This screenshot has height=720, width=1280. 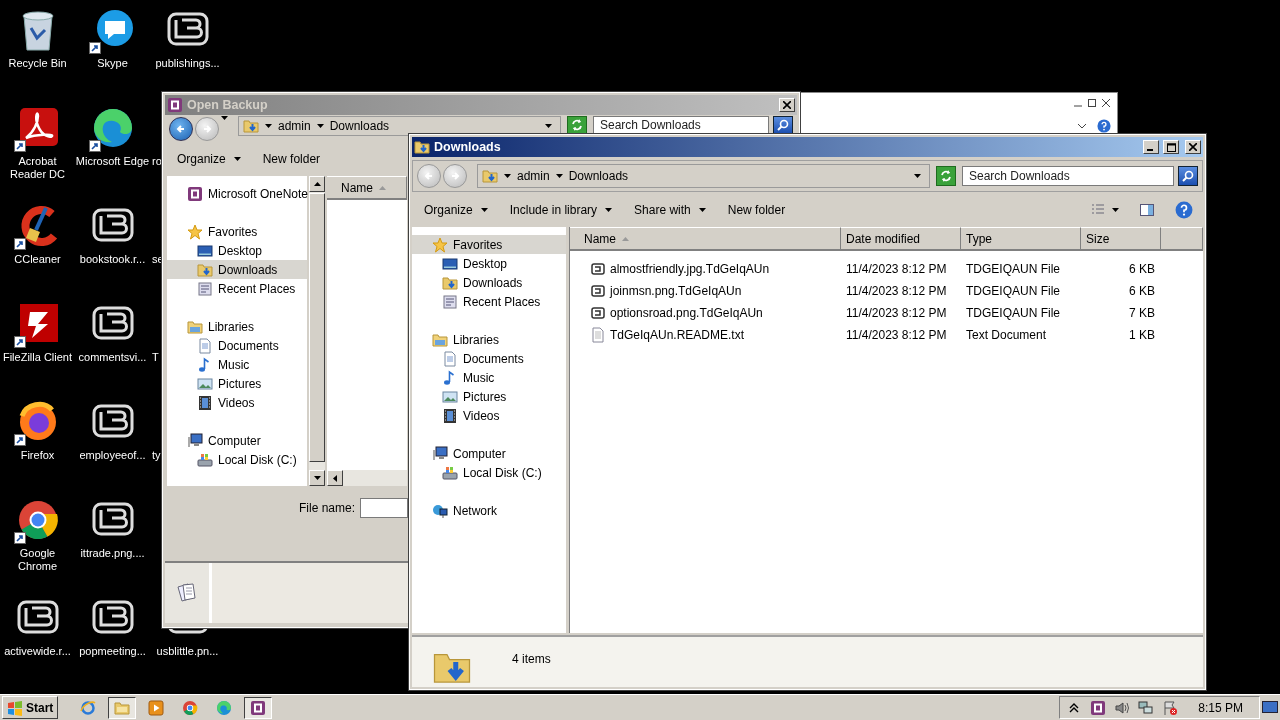 What do you see at coordinates (1146, 707) in the screenshot?
I see `network-status-icon` at bounding box center [1146, 707].